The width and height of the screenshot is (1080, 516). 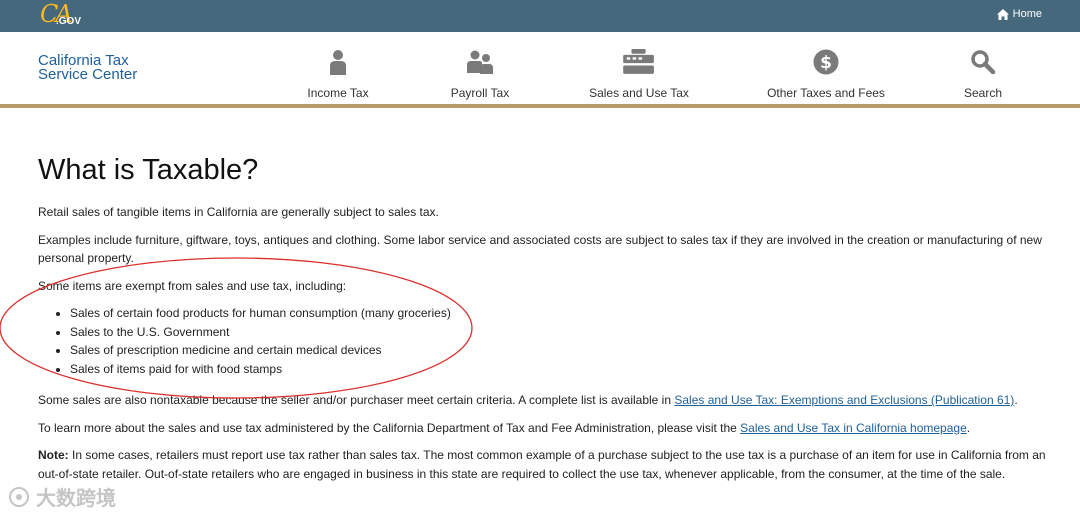 What do you see at coordinates (338, 62) in the screenshot?
I see `person-icon` at bounding box center [338, 62].